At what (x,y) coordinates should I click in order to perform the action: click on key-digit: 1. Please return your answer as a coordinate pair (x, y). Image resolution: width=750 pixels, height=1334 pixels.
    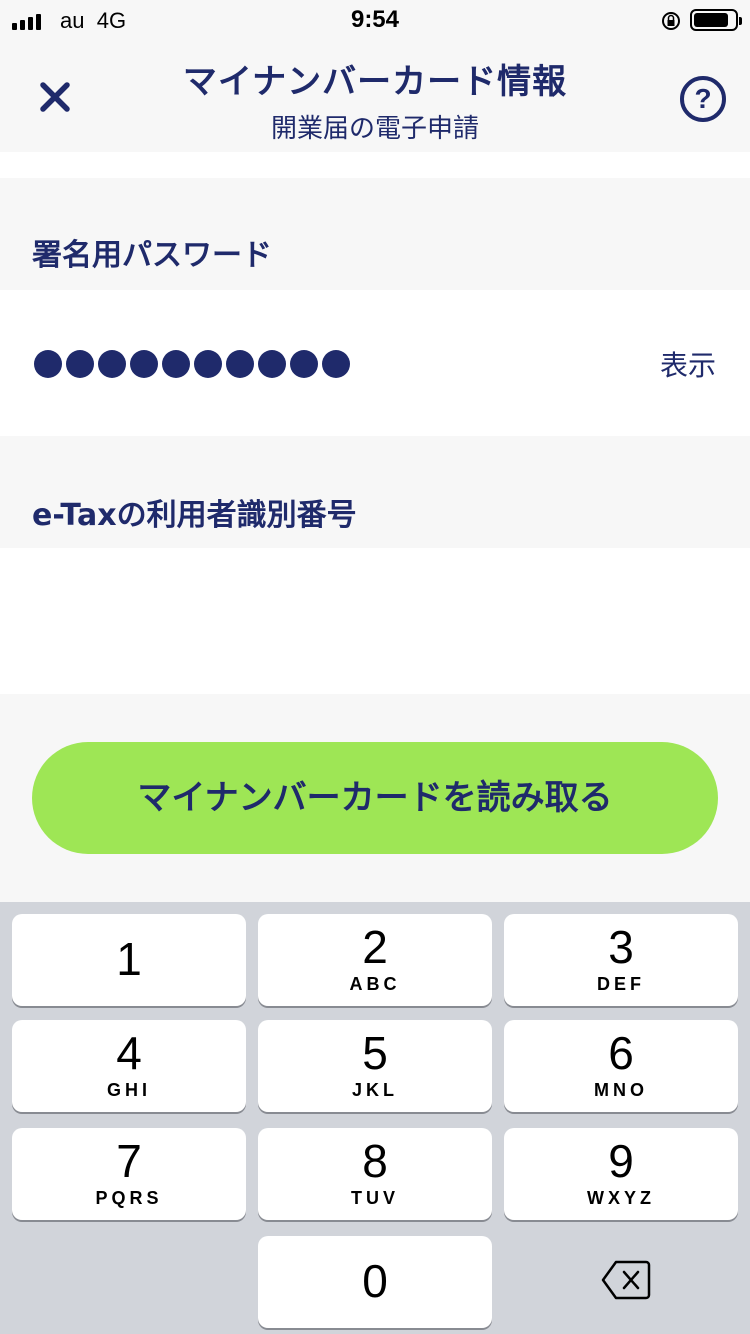
    Looking at the image, I should click on (129, 959).